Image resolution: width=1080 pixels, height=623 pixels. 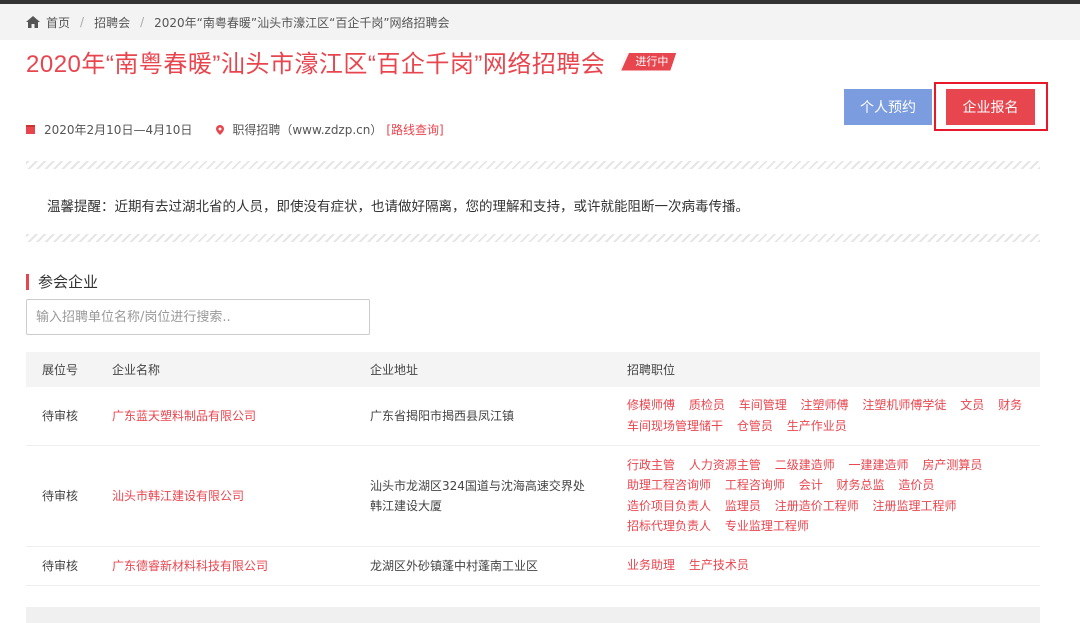 What do you see at coordinates (725, 465) in the screenshot?
I see `position-link: 人力资源主管` at bounding box center [725, 465].